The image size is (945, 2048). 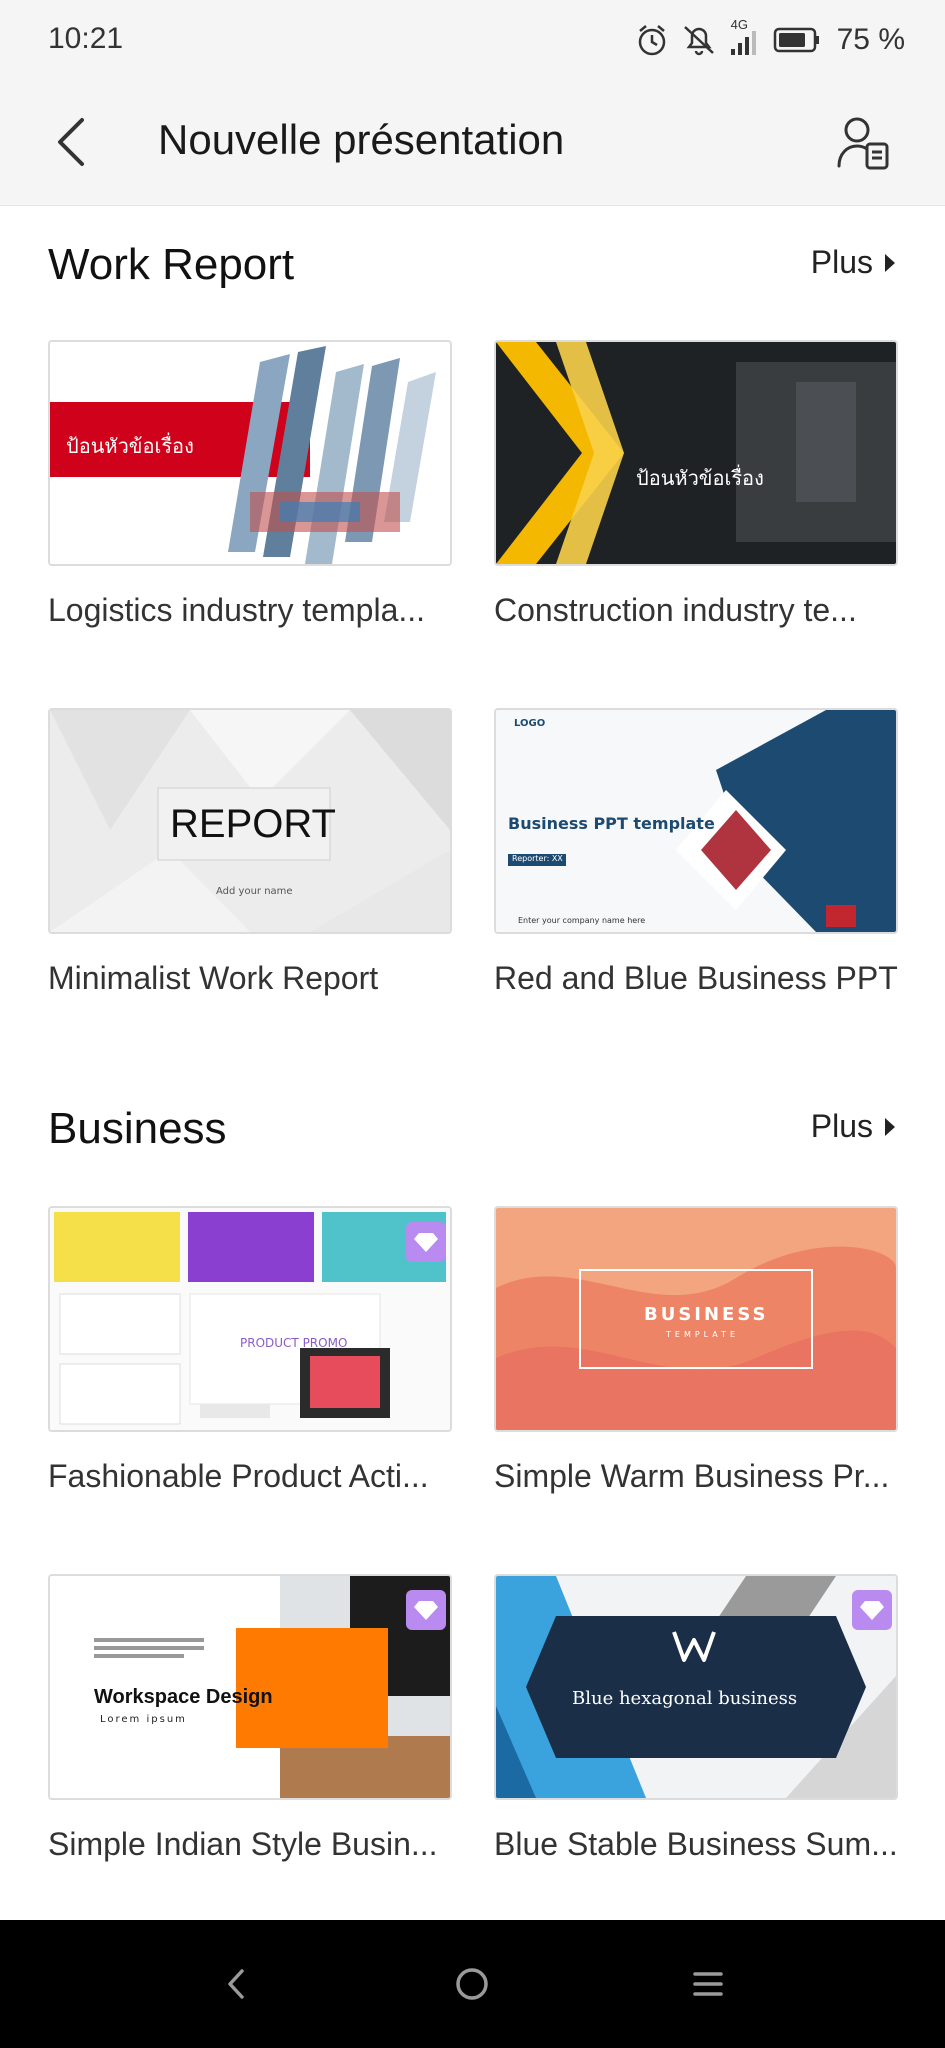 I want to click on account-button, so click(x=864, y=143).